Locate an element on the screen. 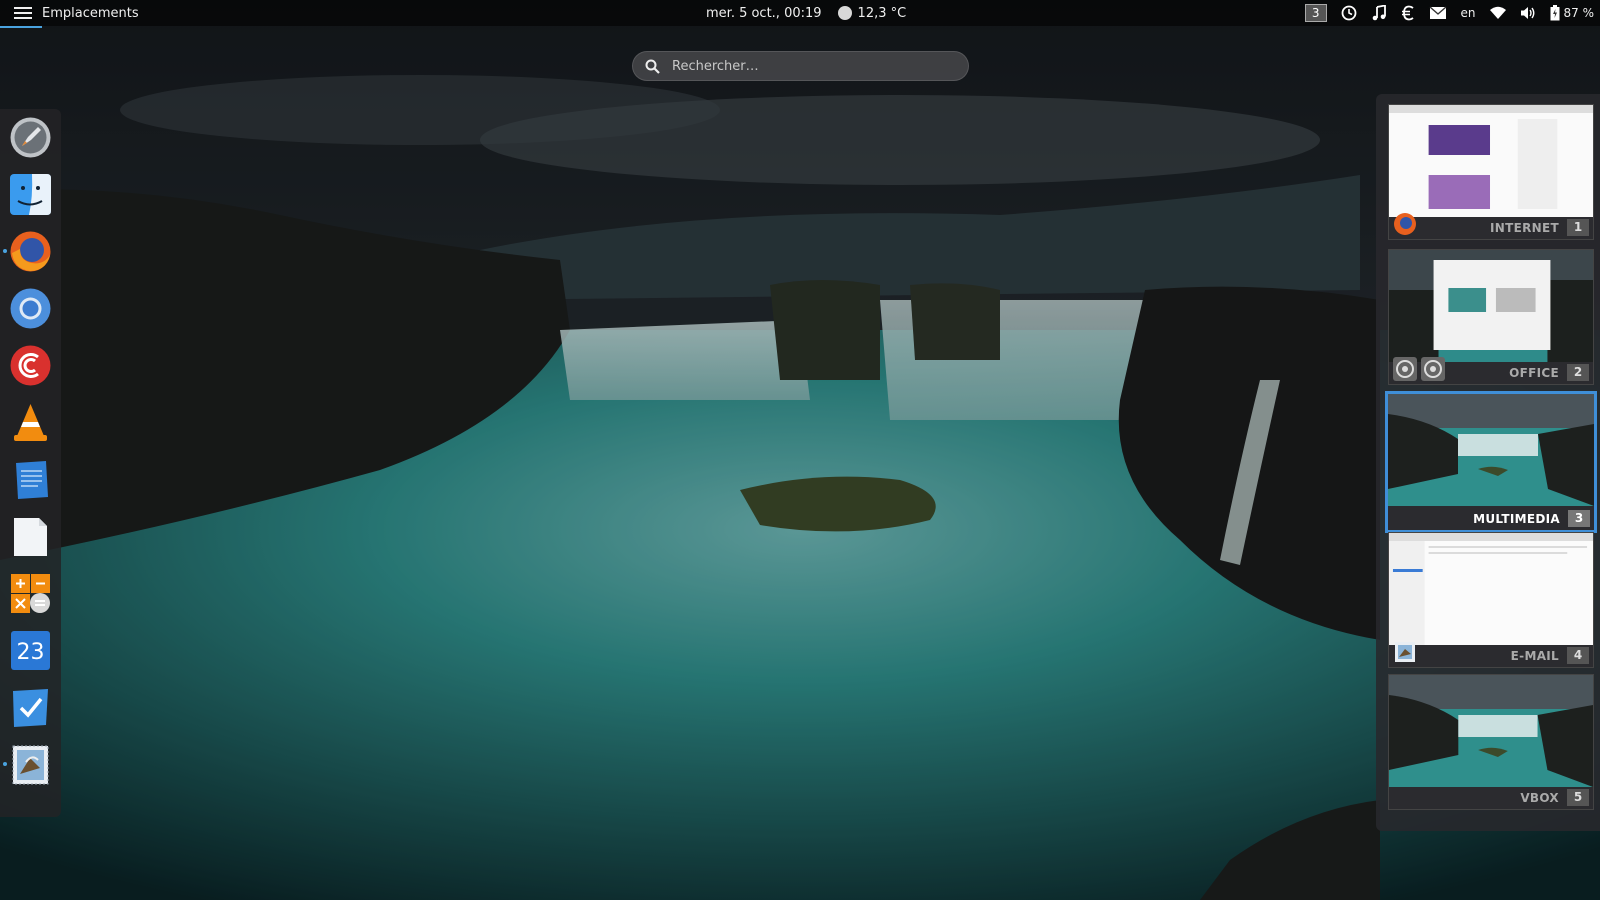  battery-indicator: 87 % is located at coordinates (1572, 13).